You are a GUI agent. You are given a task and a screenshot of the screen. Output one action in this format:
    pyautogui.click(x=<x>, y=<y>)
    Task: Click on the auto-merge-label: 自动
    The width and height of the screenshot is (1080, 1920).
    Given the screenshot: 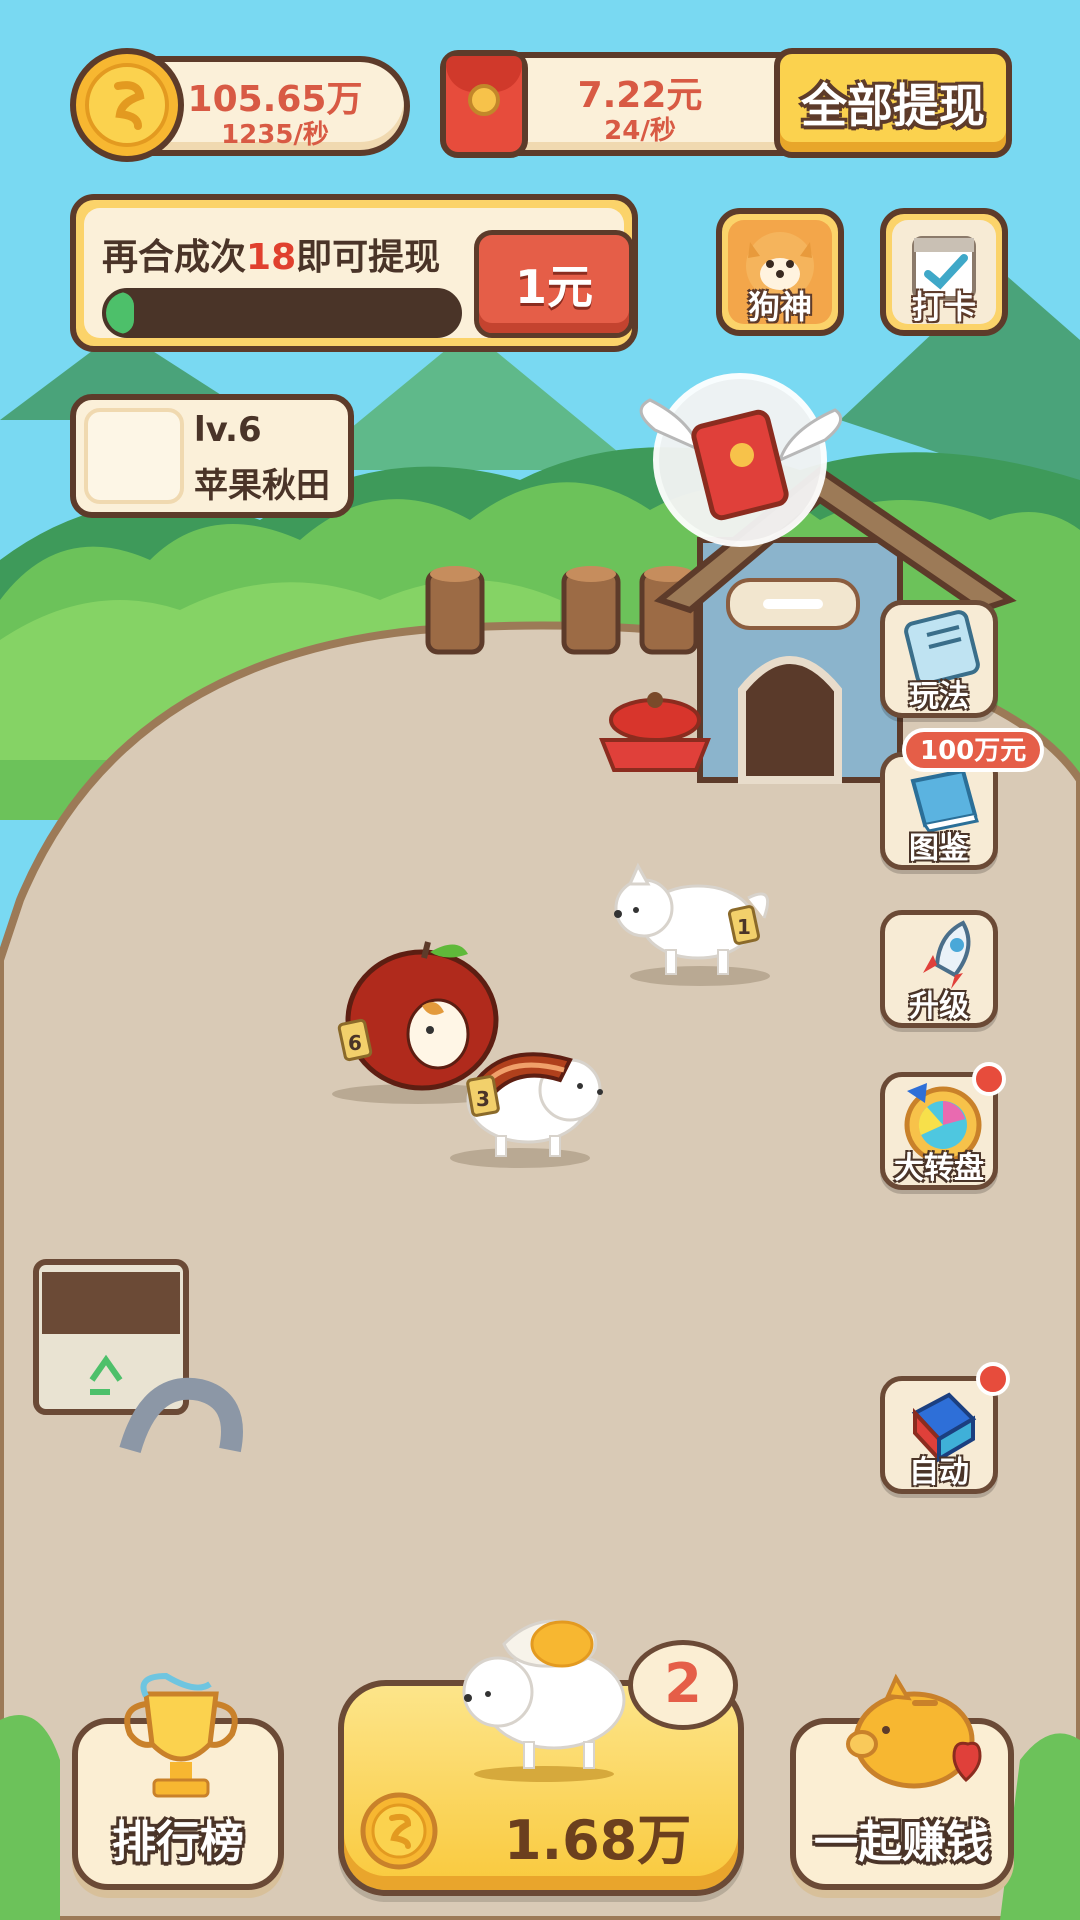 What is the action you would take?
    pyautogui.click(x=939, y=1472)
    